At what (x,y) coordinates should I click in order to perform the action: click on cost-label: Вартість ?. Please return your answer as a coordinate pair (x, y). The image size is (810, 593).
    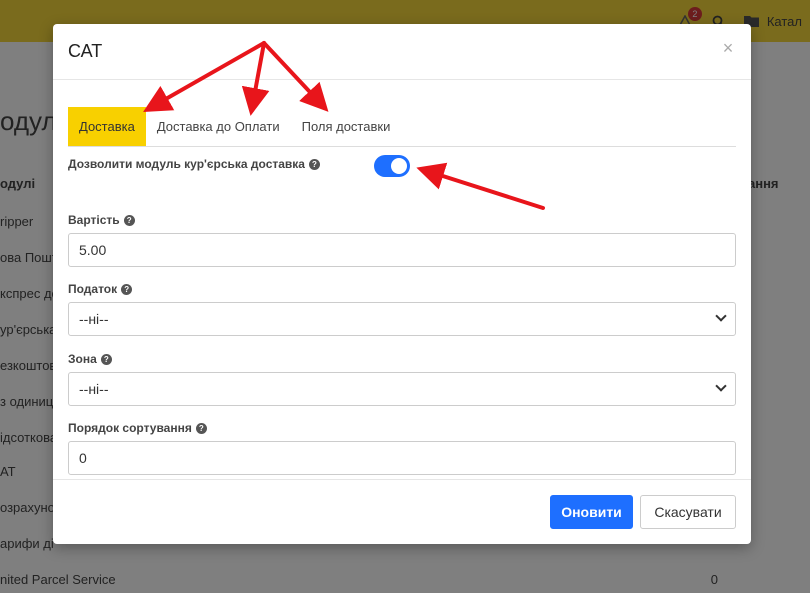
    Looking at the image, I should click on (402, 220).